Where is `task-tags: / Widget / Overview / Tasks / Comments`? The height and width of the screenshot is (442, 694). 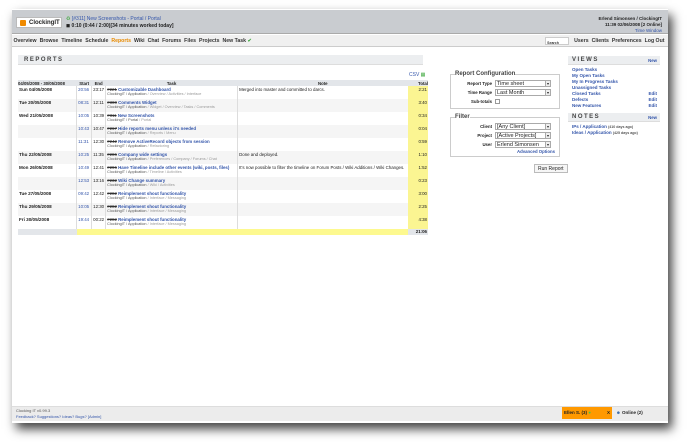
task-tags: / Widget / Overview / Tasks / Comments is located at coordinates (181, 107).